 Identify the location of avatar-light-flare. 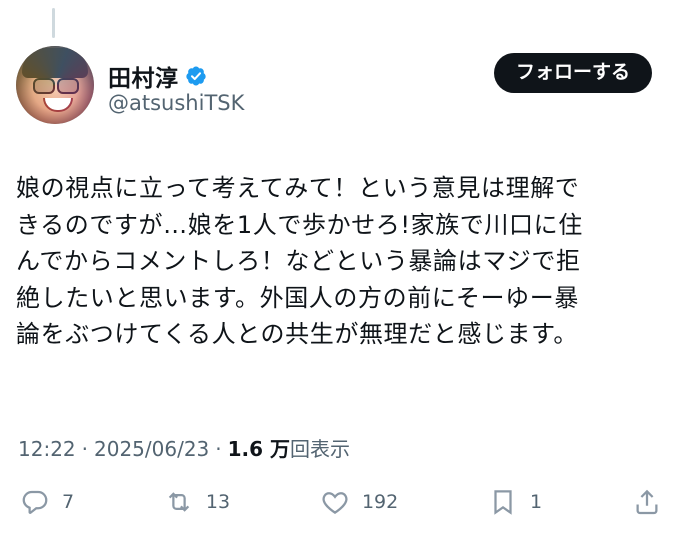
(55, 85).